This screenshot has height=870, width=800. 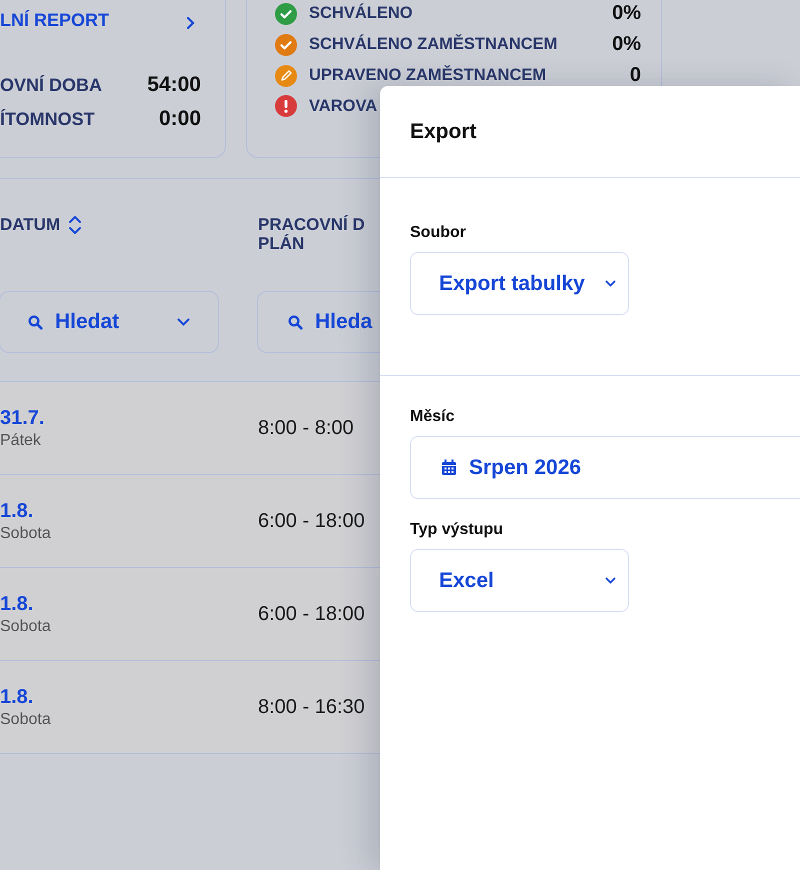 What do you see at coordinates (361, 13) in the screenshot?
I see `status-label: SCHVÁLENO` at bounding box center [361, 13].